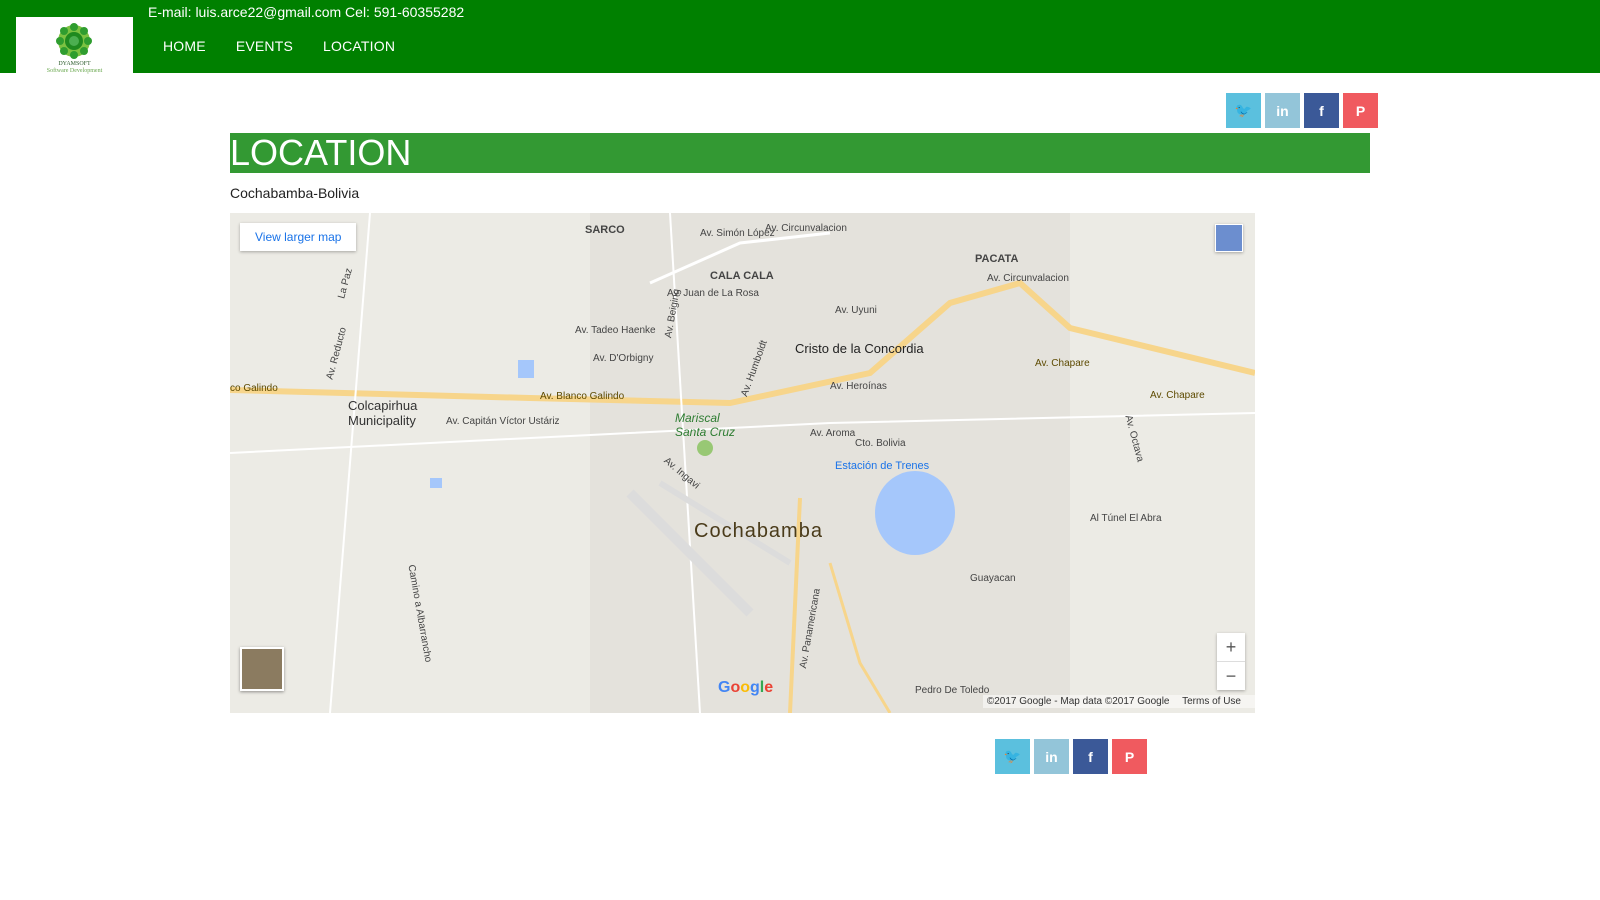 The width and height of the screenshot is (1600, 900). I want to click on map-label: SARCO, so click(605, 230).